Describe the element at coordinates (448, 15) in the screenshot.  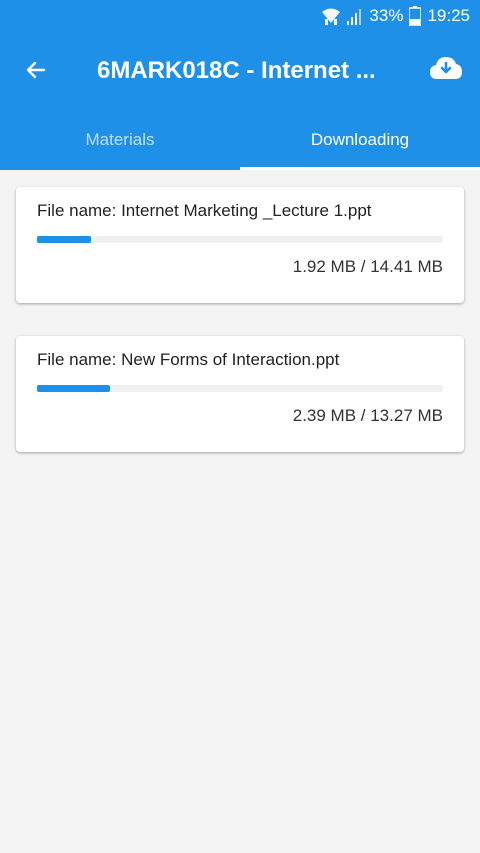
I see `clock: 19:25` at that location.